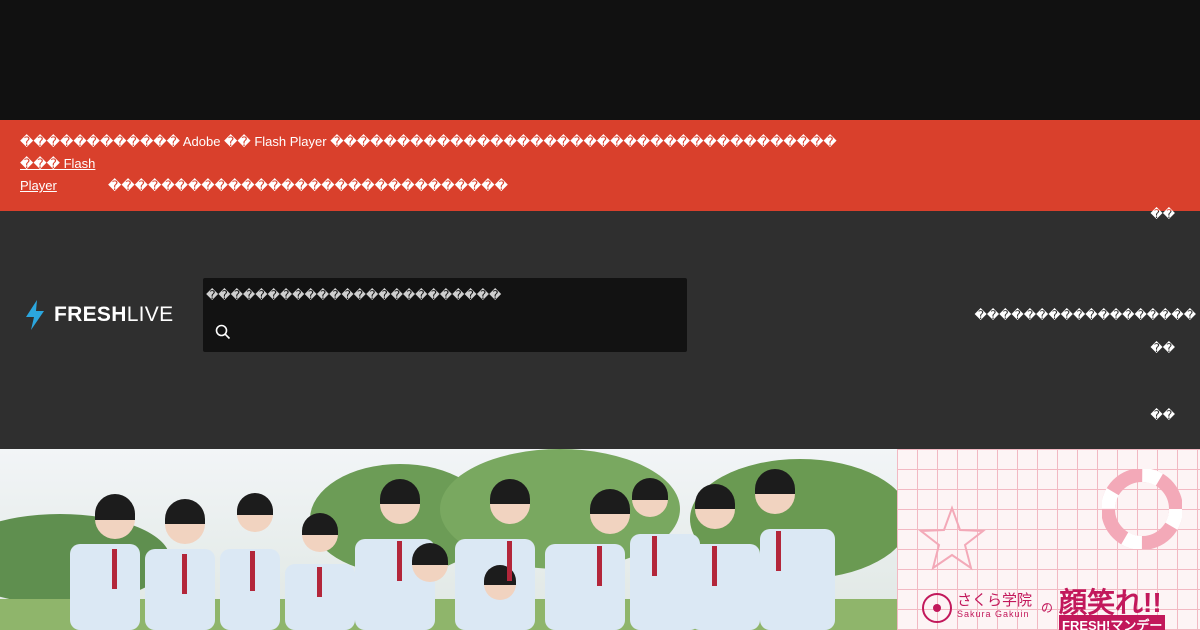 The height and width of the screenshot is (630, 1200). Describe the element at coordinates (445, 315) in the screenshot. I see `search-box: ������������������������` at that location.